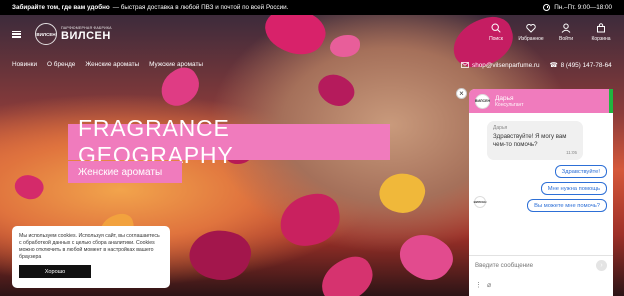 This screenshot has height=296, width=624. I want to click on heart-icon, so click(531, 28).